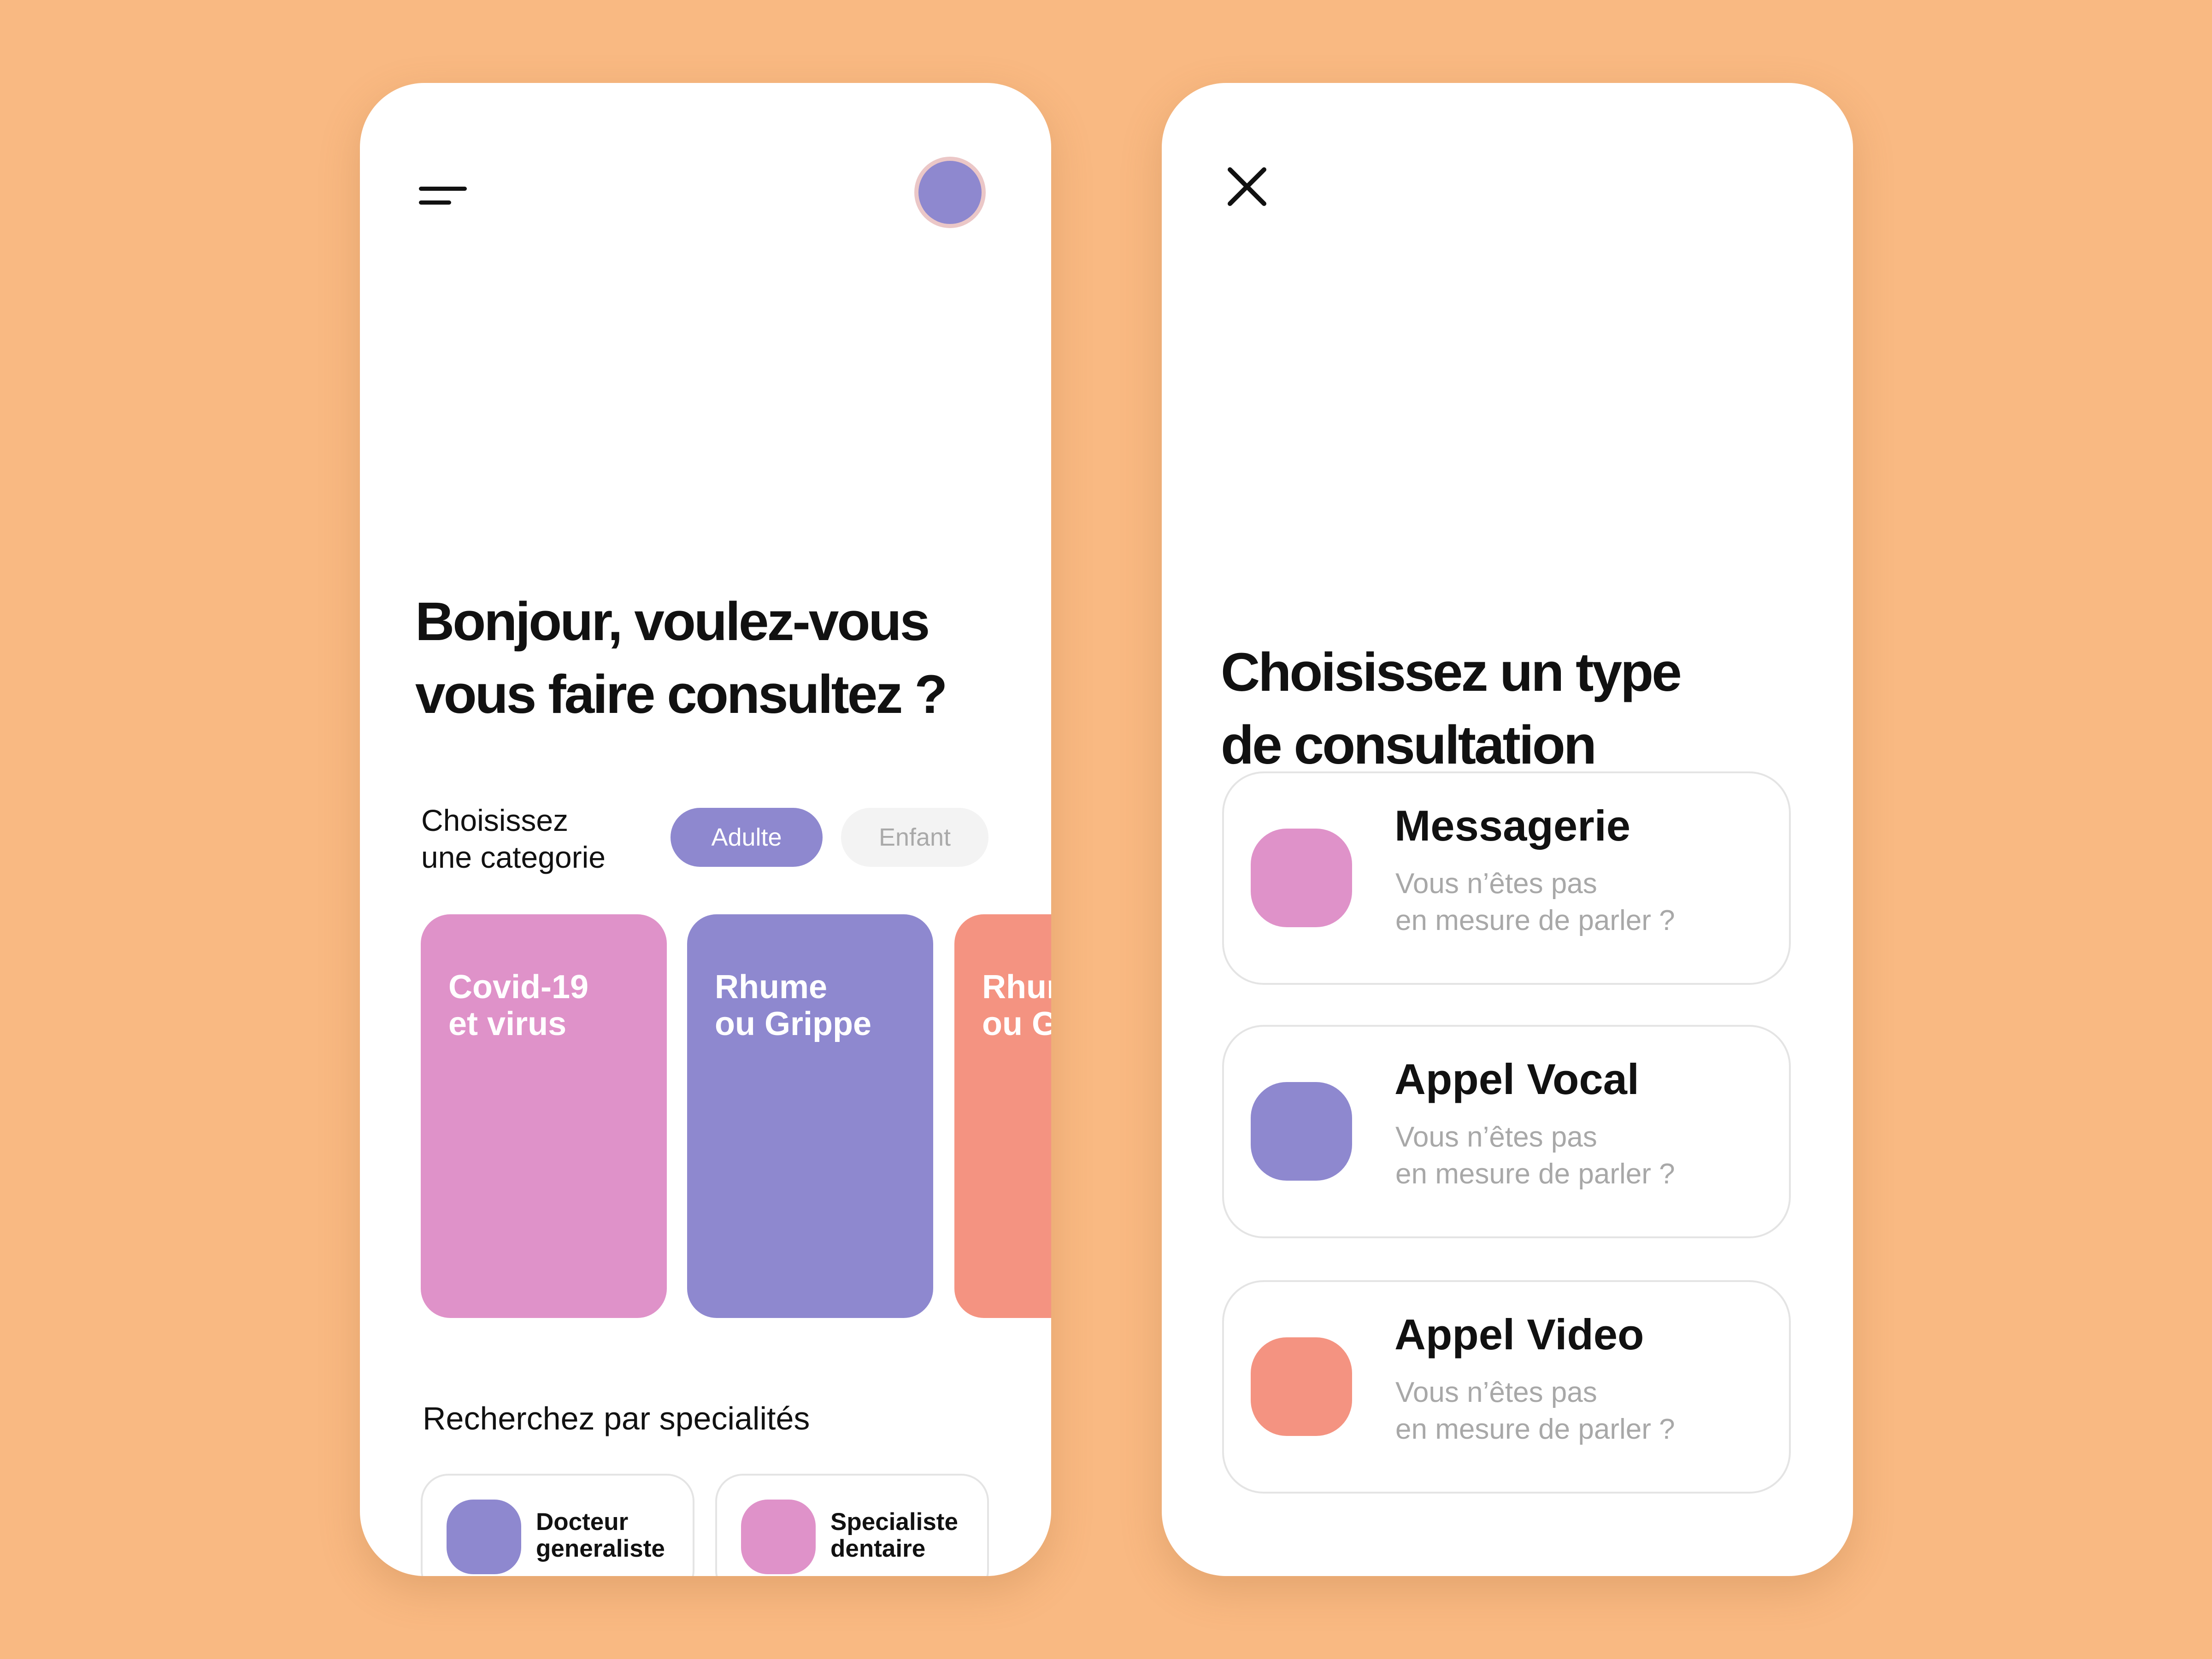  Describe the element at coordinates (1517, 1079) in the screenshot. I see `option-title: Appel Vocal` at that location.